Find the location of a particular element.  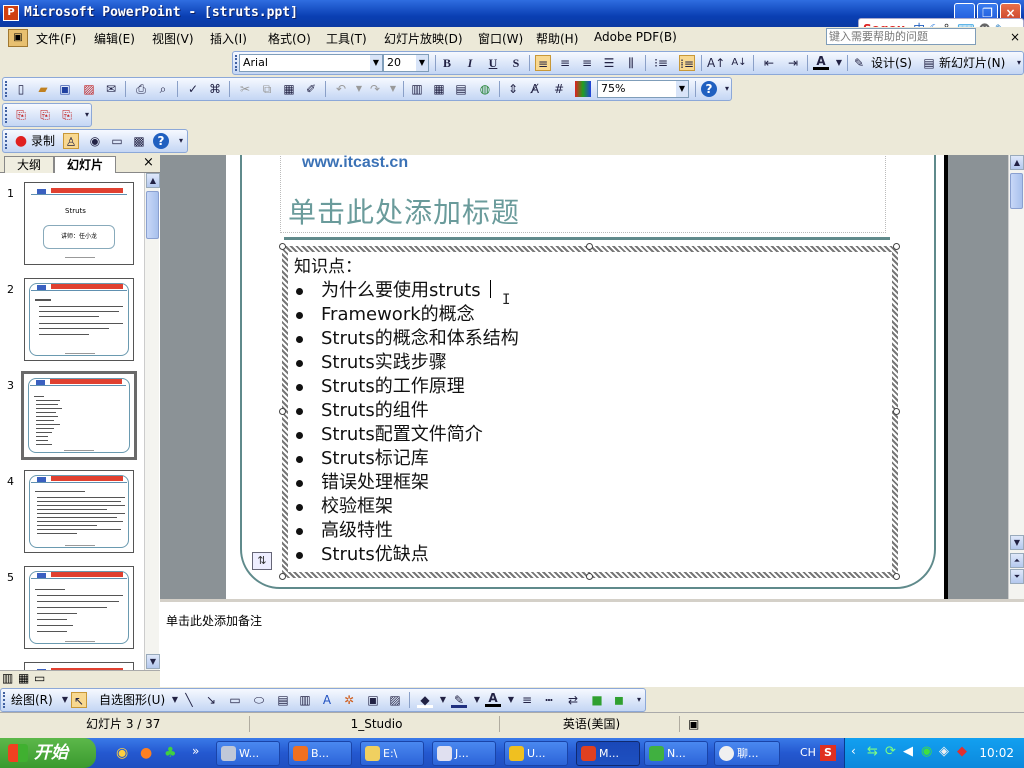

pdf-email-icon: ⎘ is located at coordinates (45, 115).